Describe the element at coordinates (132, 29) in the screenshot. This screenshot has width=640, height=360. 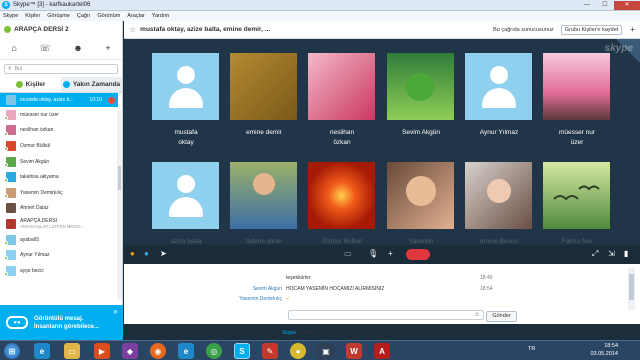
I see `favorite-star-icon: ☆` at that location.